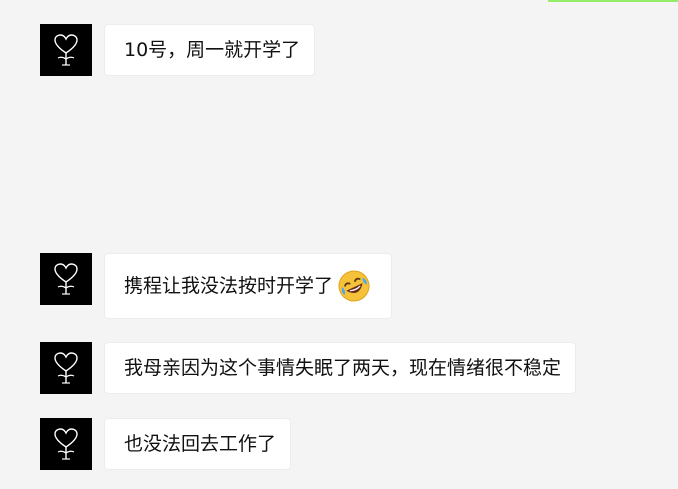 The image size is (678, 489). I want to click on rolling-on-floor-laughing-emoji, so click(354, 286).